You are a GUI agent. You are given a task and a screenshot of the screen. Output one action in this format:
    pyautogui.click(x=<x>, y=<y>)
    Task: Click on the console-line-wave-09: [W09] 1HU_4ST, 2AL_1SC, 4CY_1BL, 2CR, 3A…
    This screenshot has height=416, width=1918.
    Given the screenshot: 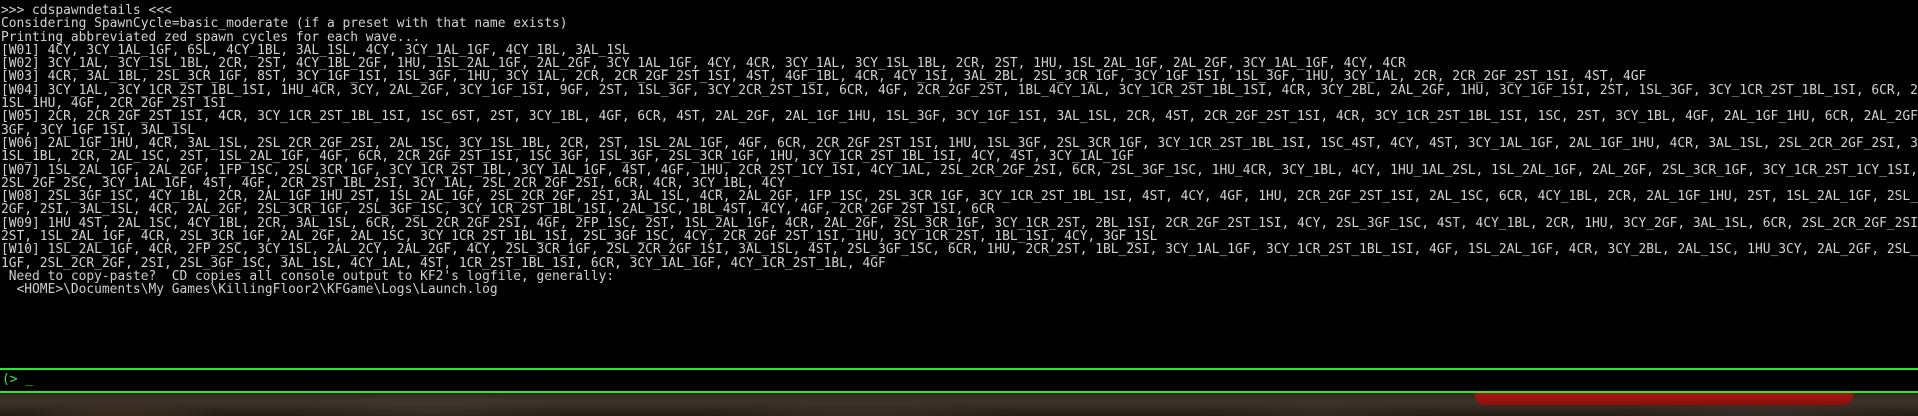 What is the action you would take?
    pyautogui.click(x=959, y=223)
    